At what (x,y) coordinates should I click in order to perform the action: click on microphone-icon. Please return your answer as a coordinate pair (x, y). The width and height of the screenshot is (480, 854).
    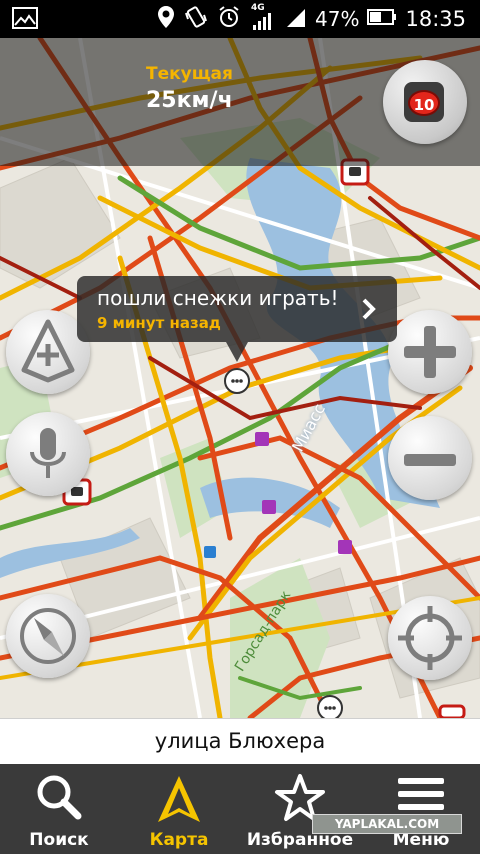
    Looking at the image, I should click on (48, 453).